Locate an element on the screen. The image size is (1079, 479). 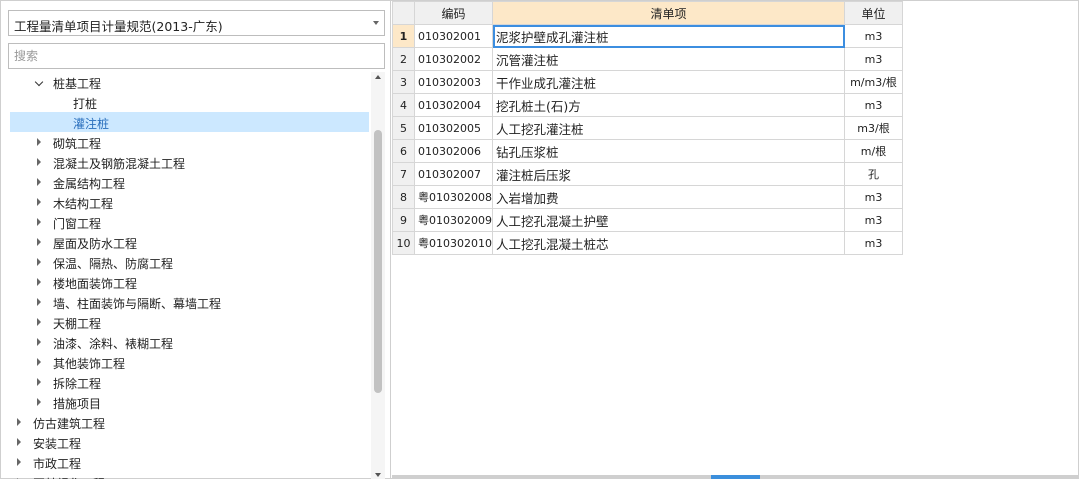
code-cell: 粤010302010 is located at coordinates (453, 243).